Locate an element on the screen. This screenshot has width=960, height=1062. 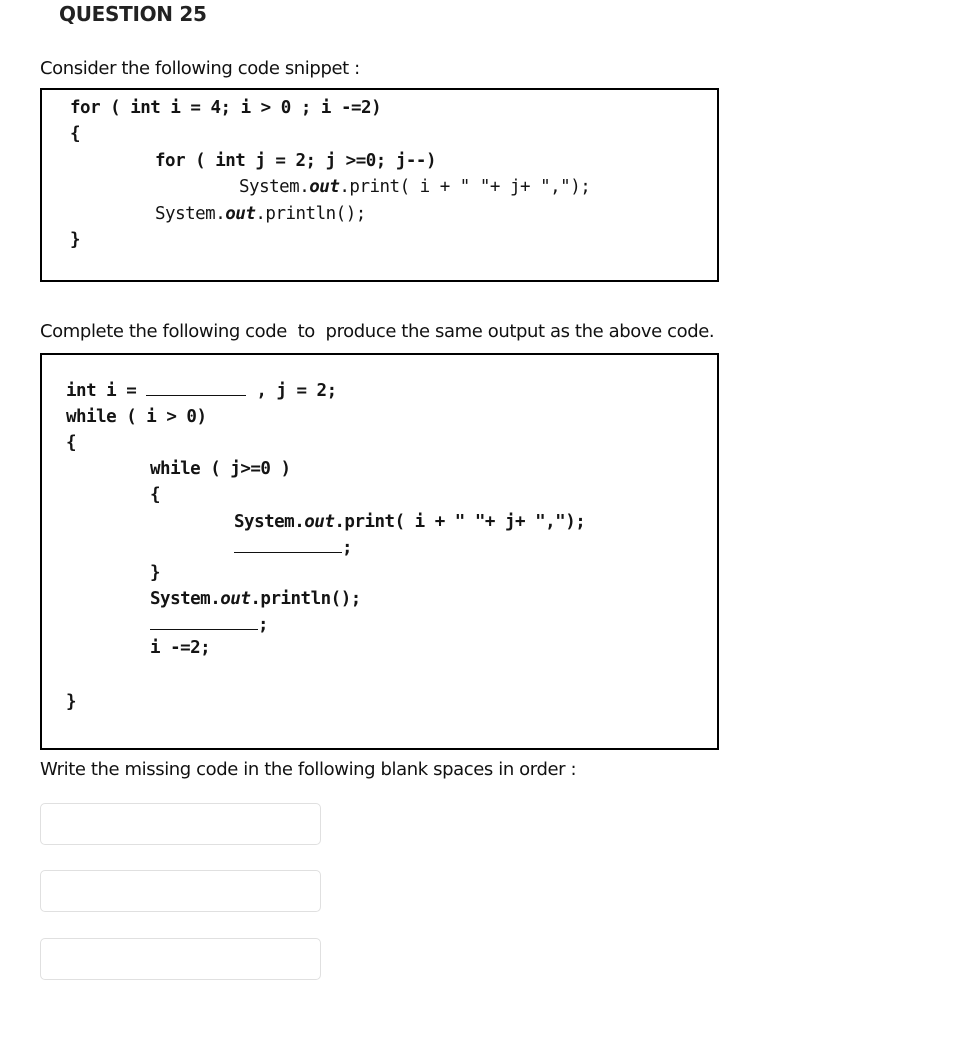
code-line-int-i: int i = , j = 2; is located at coordinates (201, 391).